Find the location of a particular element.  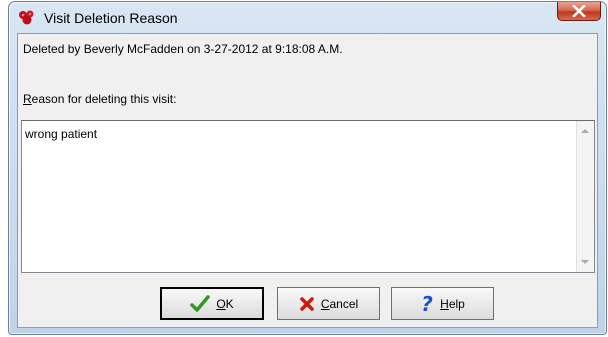

close-button is located at coordinates (579, 11).